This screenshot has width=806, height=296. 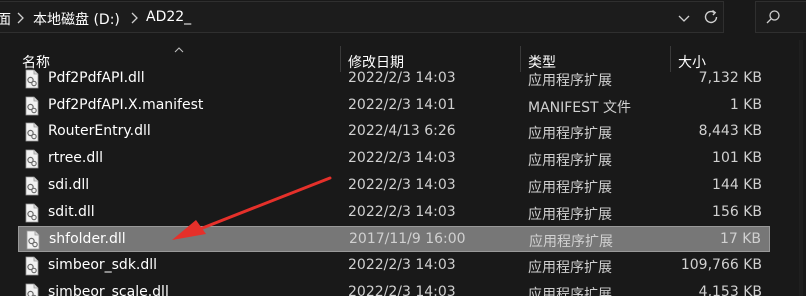 I want to click on file-size: 8,443 KB, so click(x=730, y=131).